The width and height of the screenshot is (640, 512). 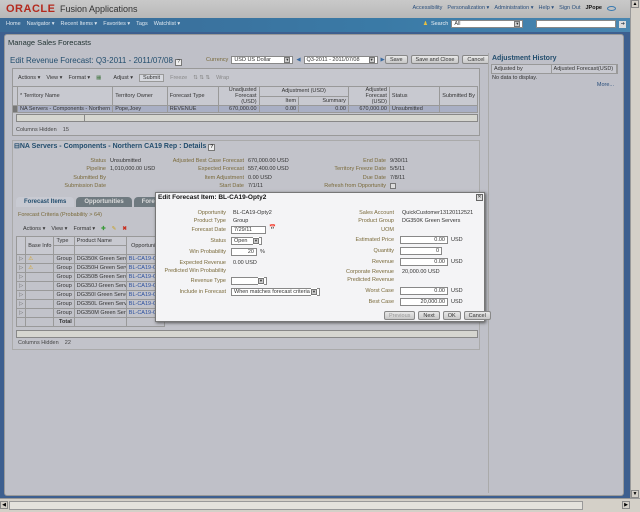 I want to click on table-row: ▷⚠GroupDG350K Green ServerBL-CA19-Opt, so click(x=90, y=259).